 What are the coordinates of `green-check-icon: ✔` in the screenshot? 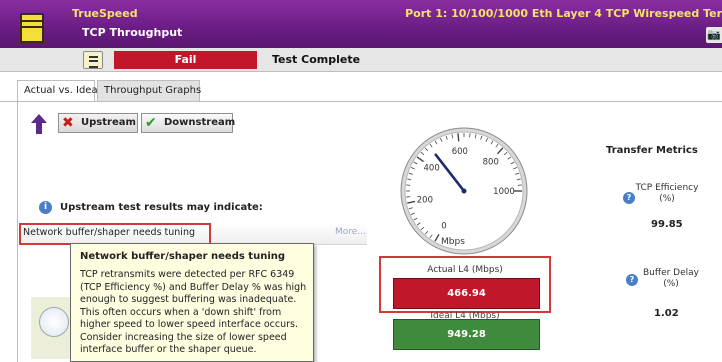 It's located at (151, 123).